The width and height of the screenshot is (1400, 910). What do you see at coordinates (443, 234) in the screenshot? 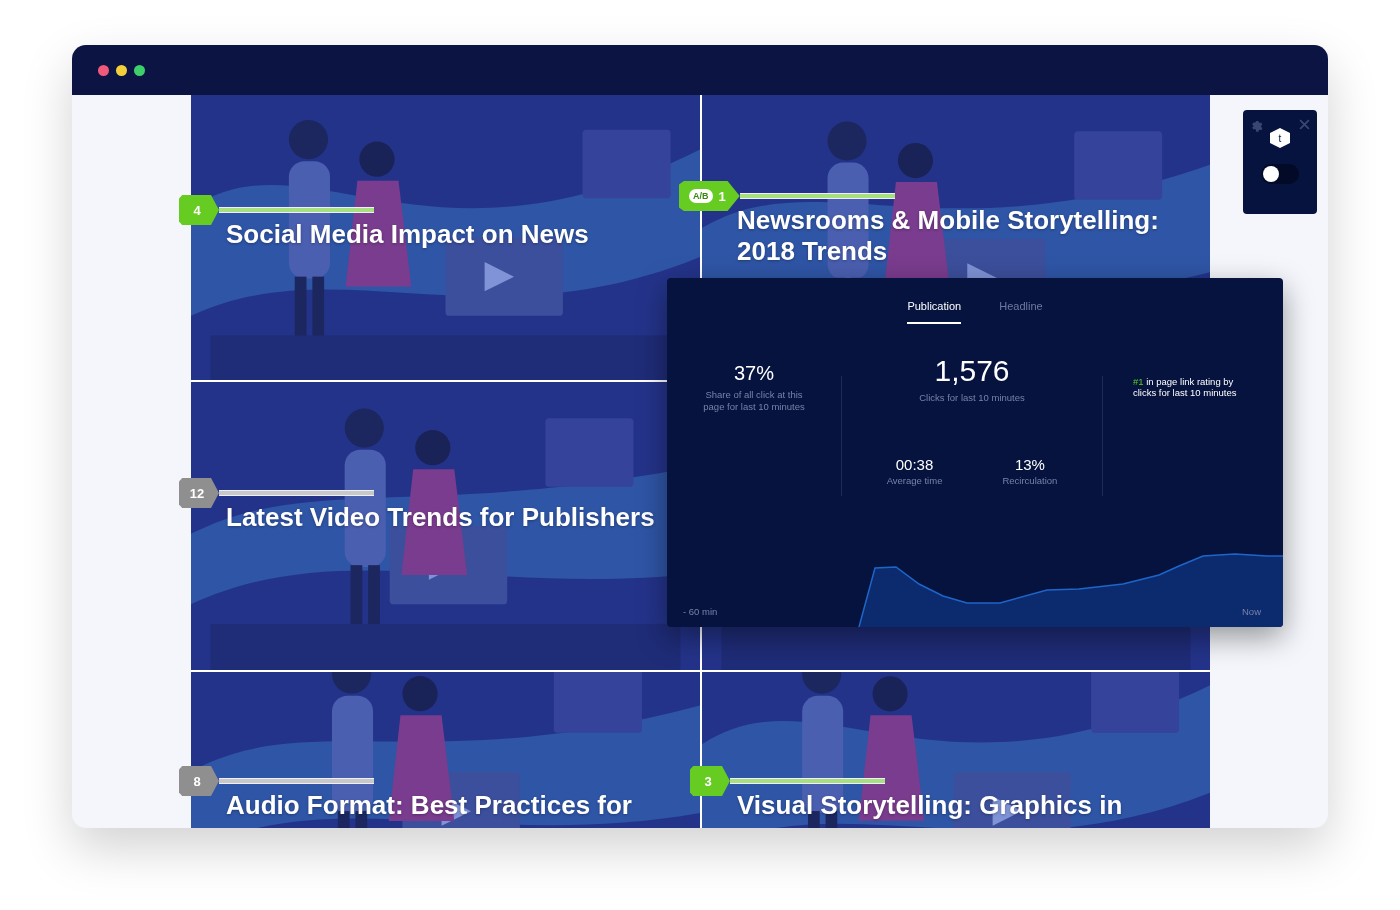
I see `article-title: Social Media Impact on News` at bounding box center [443, 234].